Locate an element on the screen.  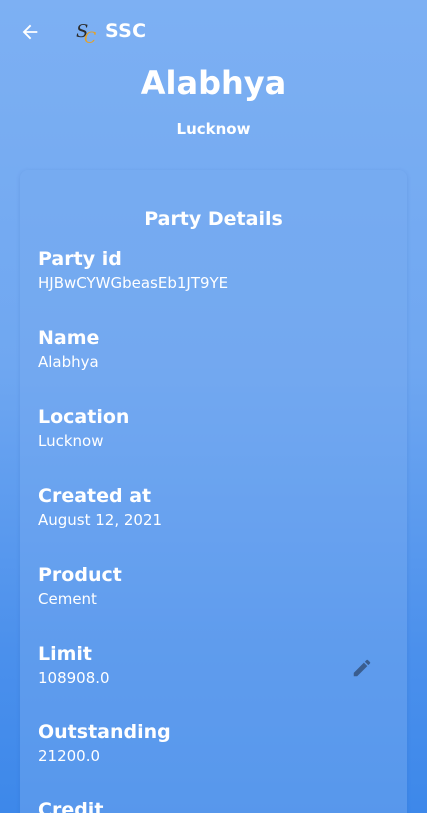
app-bar: S C SSC is located at coordinates (213, 32).